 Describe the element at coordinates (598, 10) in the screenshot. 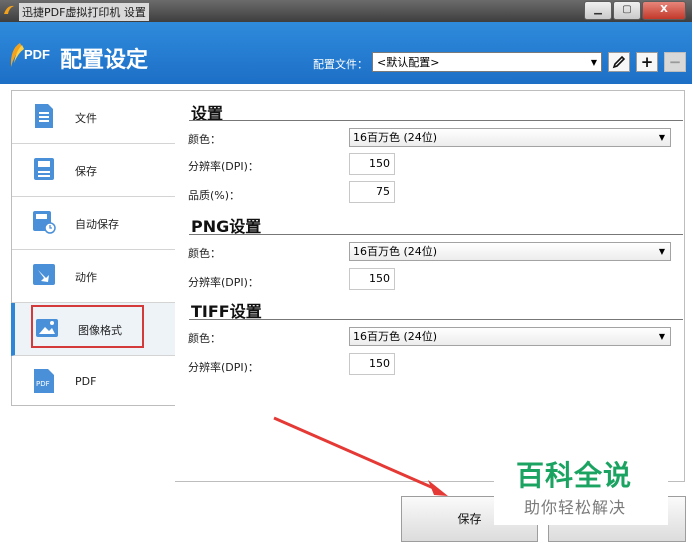

I see `minimize-button: ▁` at that location.